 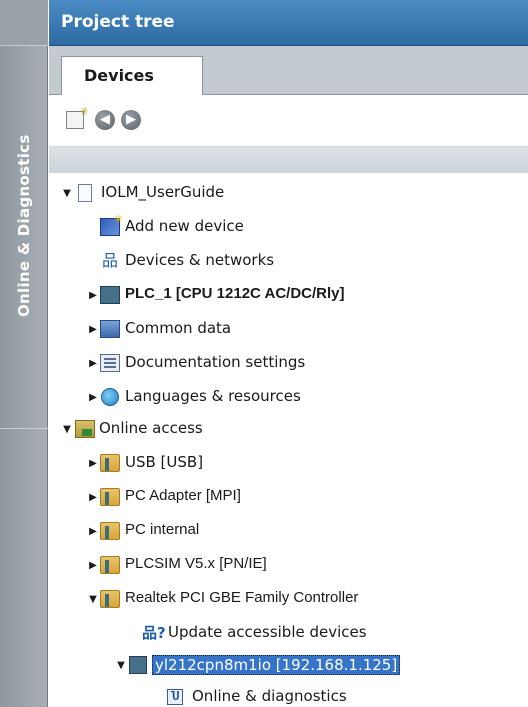 I want to click on tree-item-plc: ▶ PLC_1 [CPU 1212C AC/DC/Rly], so click(x=288, y=295).